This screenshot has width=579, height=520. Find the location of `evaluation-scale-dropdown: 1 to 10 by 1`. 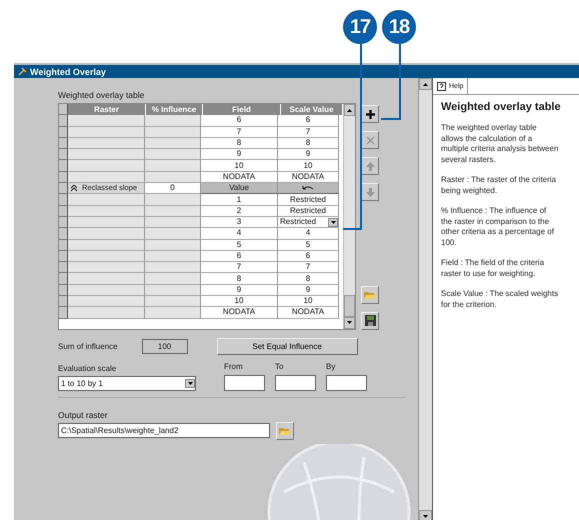

evaluation-scale-dropdown: 1 to 10 by 1 is located at coordinates (127, 383).